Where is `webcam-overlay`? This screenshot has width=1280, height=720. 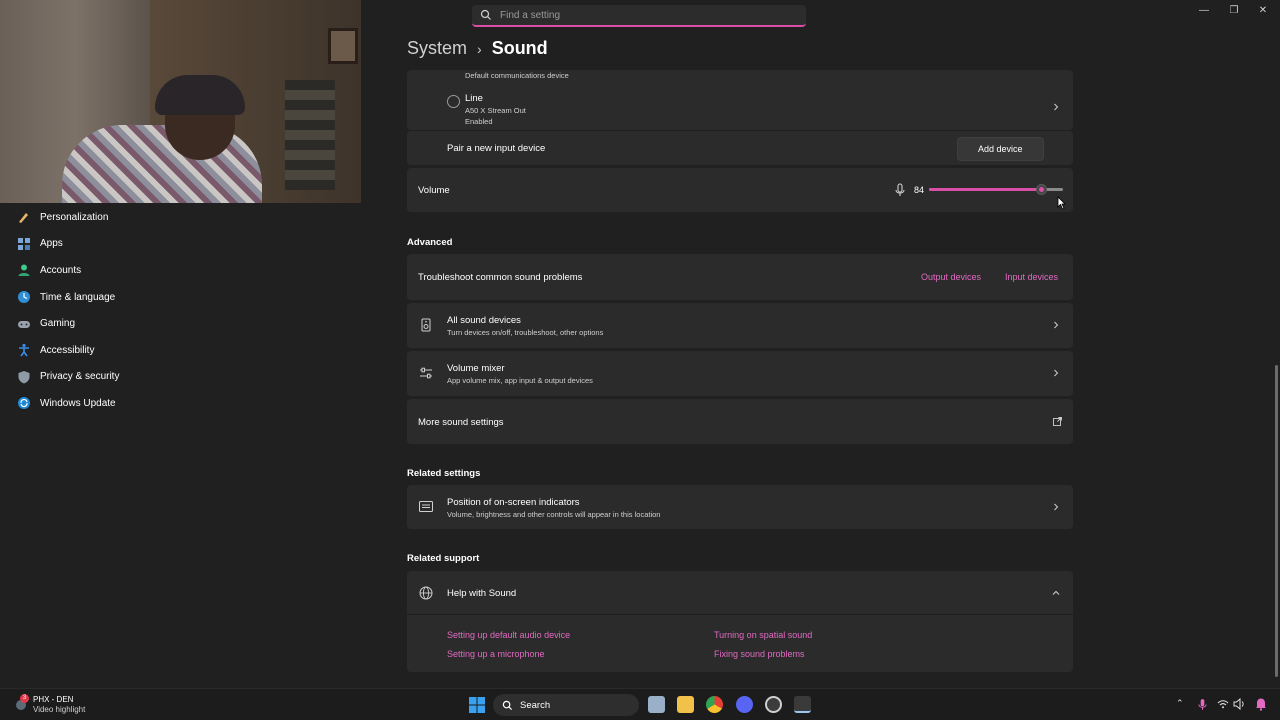 webcam-overlay is located at coordinates (180, 101).